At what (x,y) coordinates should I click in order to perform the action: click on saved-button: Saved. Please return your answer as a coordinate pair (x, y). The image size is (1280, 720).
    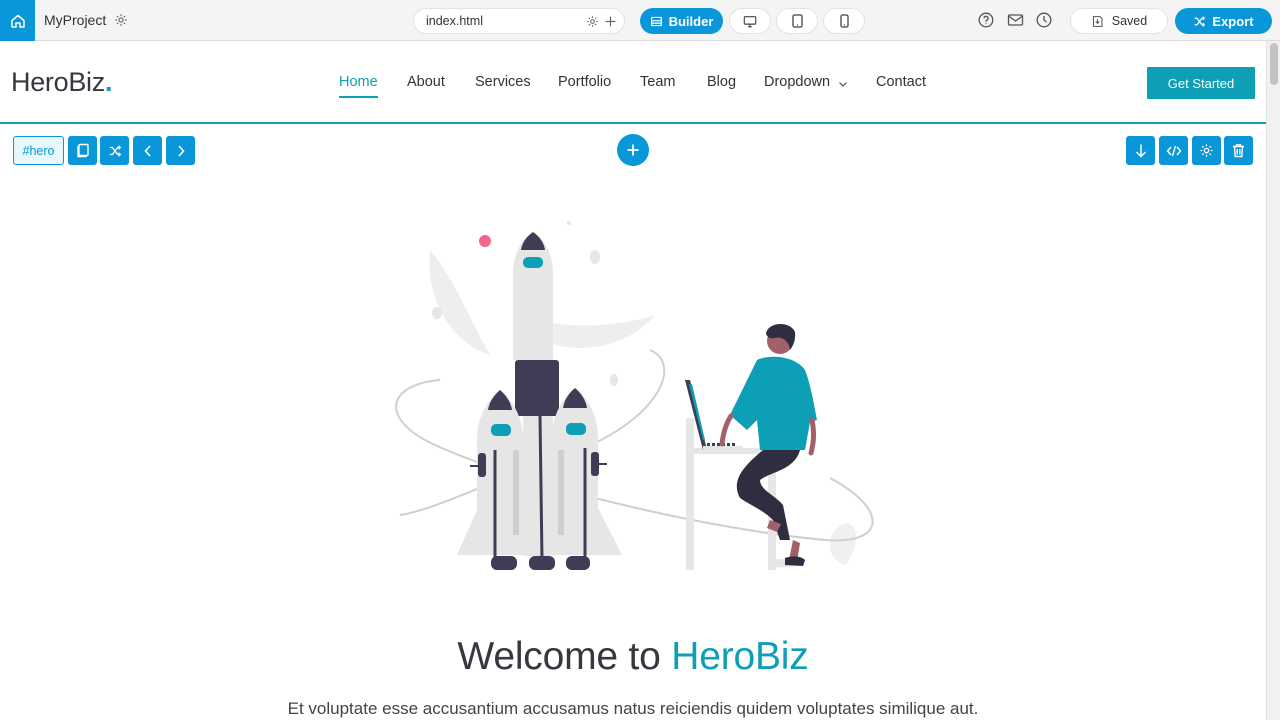
    Looking at the image, I should click on (1119, 21).